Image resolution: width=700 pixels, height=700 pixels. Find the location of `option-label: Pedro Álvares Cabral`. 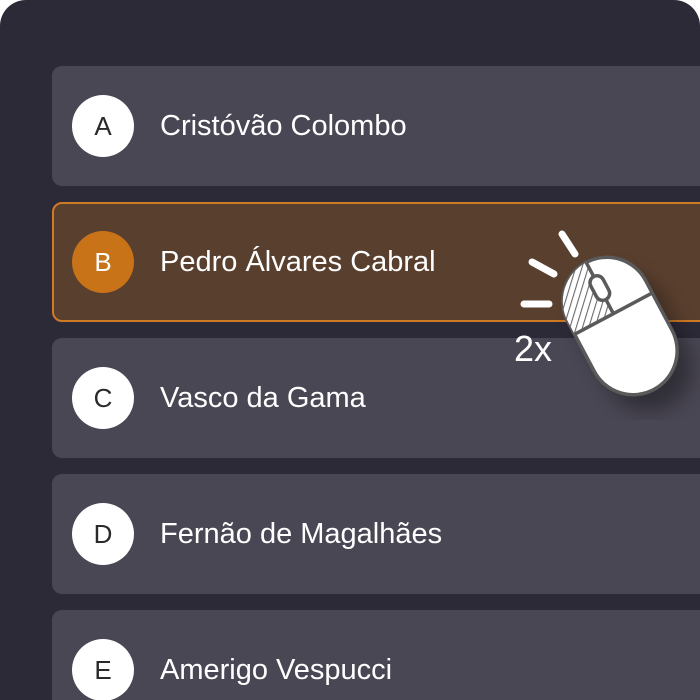

option-label: Pedro Álvares Cabral is located at coordinates (298, 262).